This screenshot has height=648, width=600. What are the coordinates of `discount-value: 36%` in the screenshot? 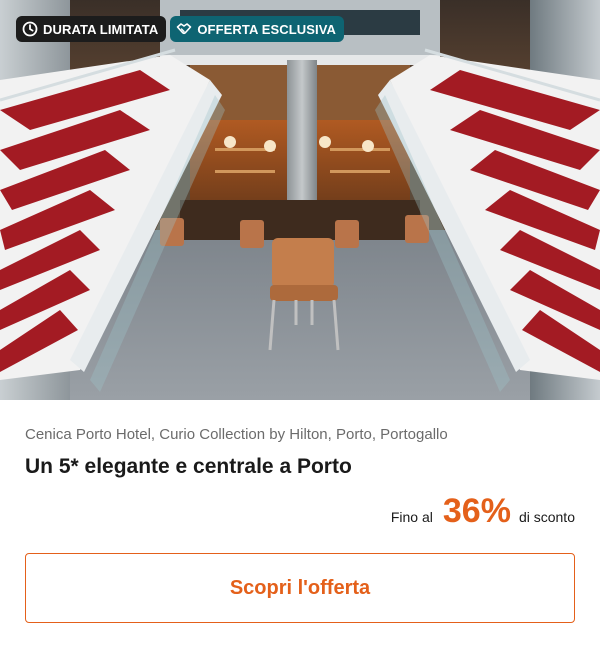 It's located at (476, 511).